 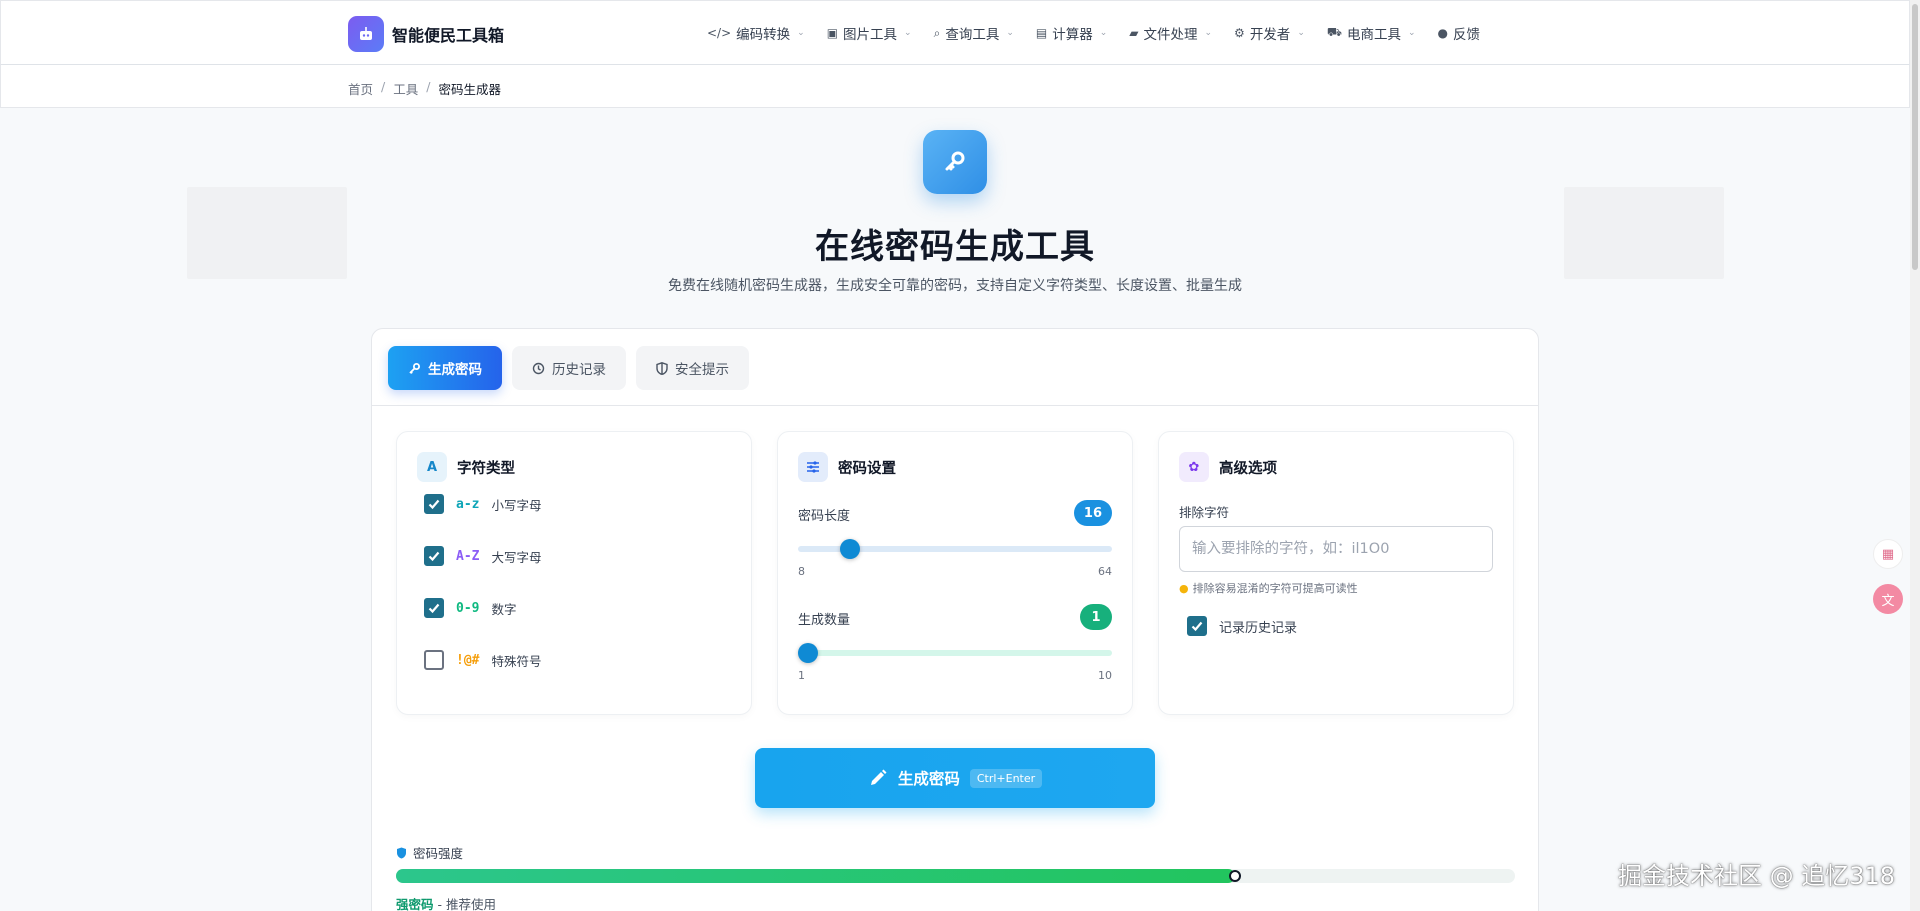 I want to click on strength-result: 强密码 - 推荐使用, so click(x=446, y=902).